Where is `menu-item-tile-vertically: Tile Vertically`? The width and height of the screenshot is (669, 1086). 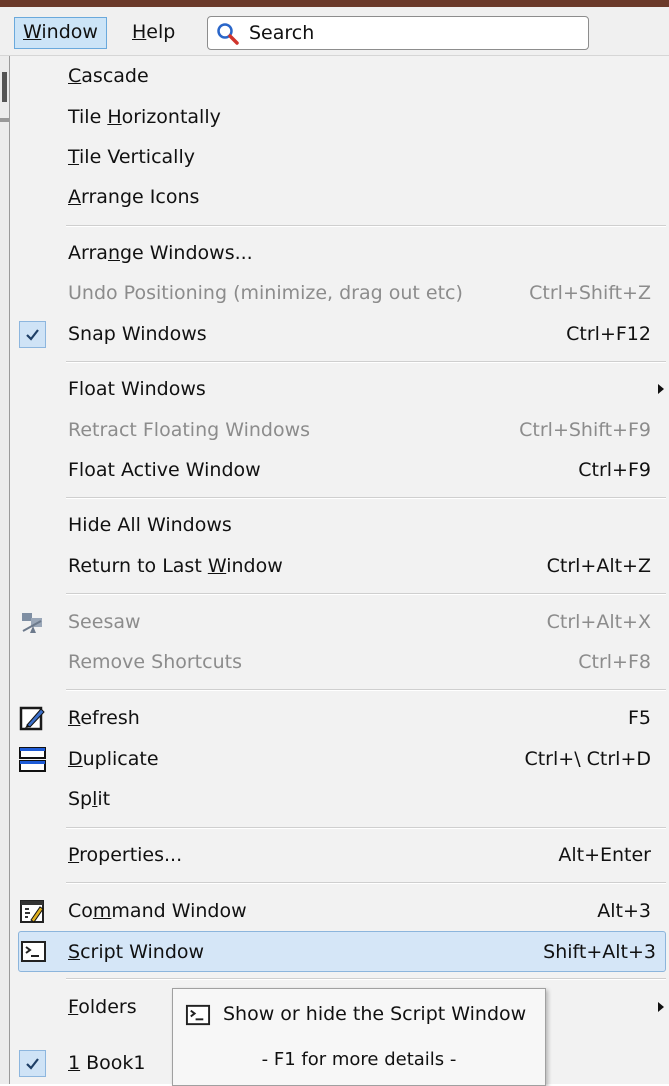
menu-item-tile-vertically: Tile Vertically is located at coordinates (339, 157).